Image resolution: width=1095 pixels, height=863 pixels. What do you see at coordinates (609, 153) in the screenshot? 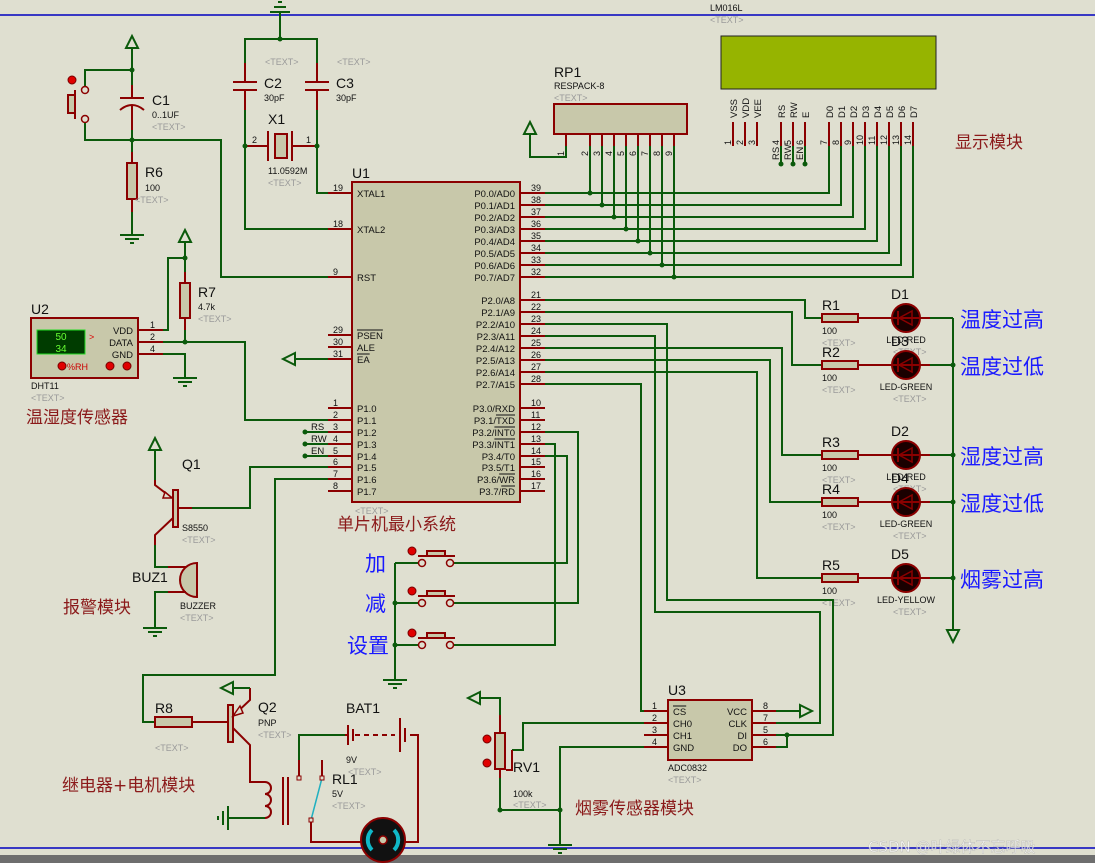
I see `pin-number: 4` at bounding box center [609, 153].